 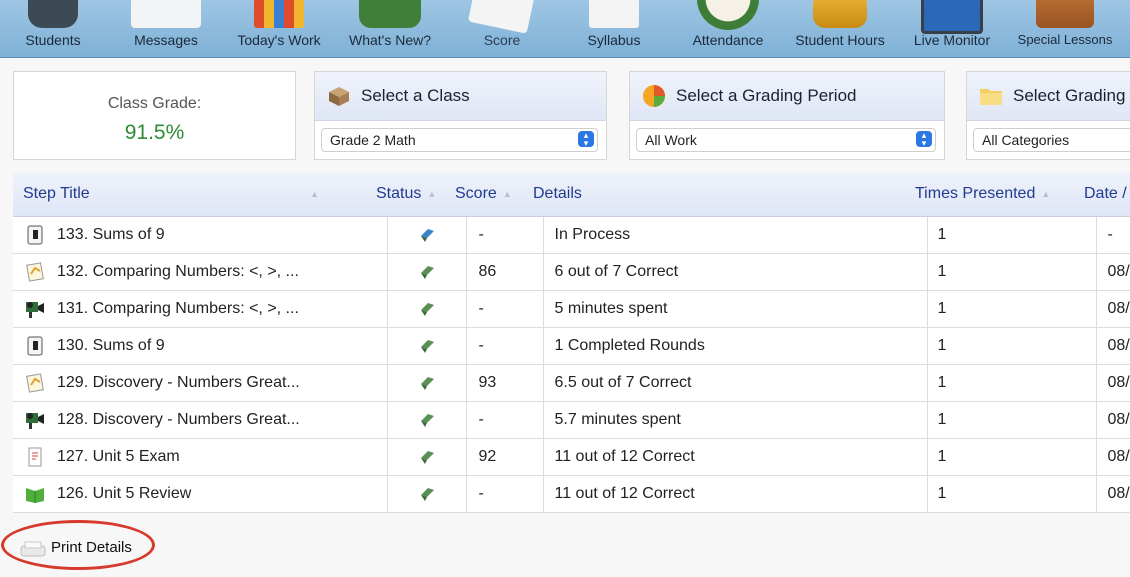 I want to click on students-icon, so click(x=53, y=14).